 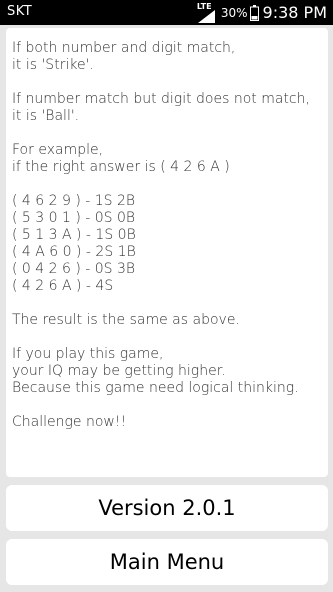 What do you see at coordinates (121, 167) in the screenshot?
I see `instruction-line: if the right answer is ( 4 2 6 A )` at bounding box center [121, 167].